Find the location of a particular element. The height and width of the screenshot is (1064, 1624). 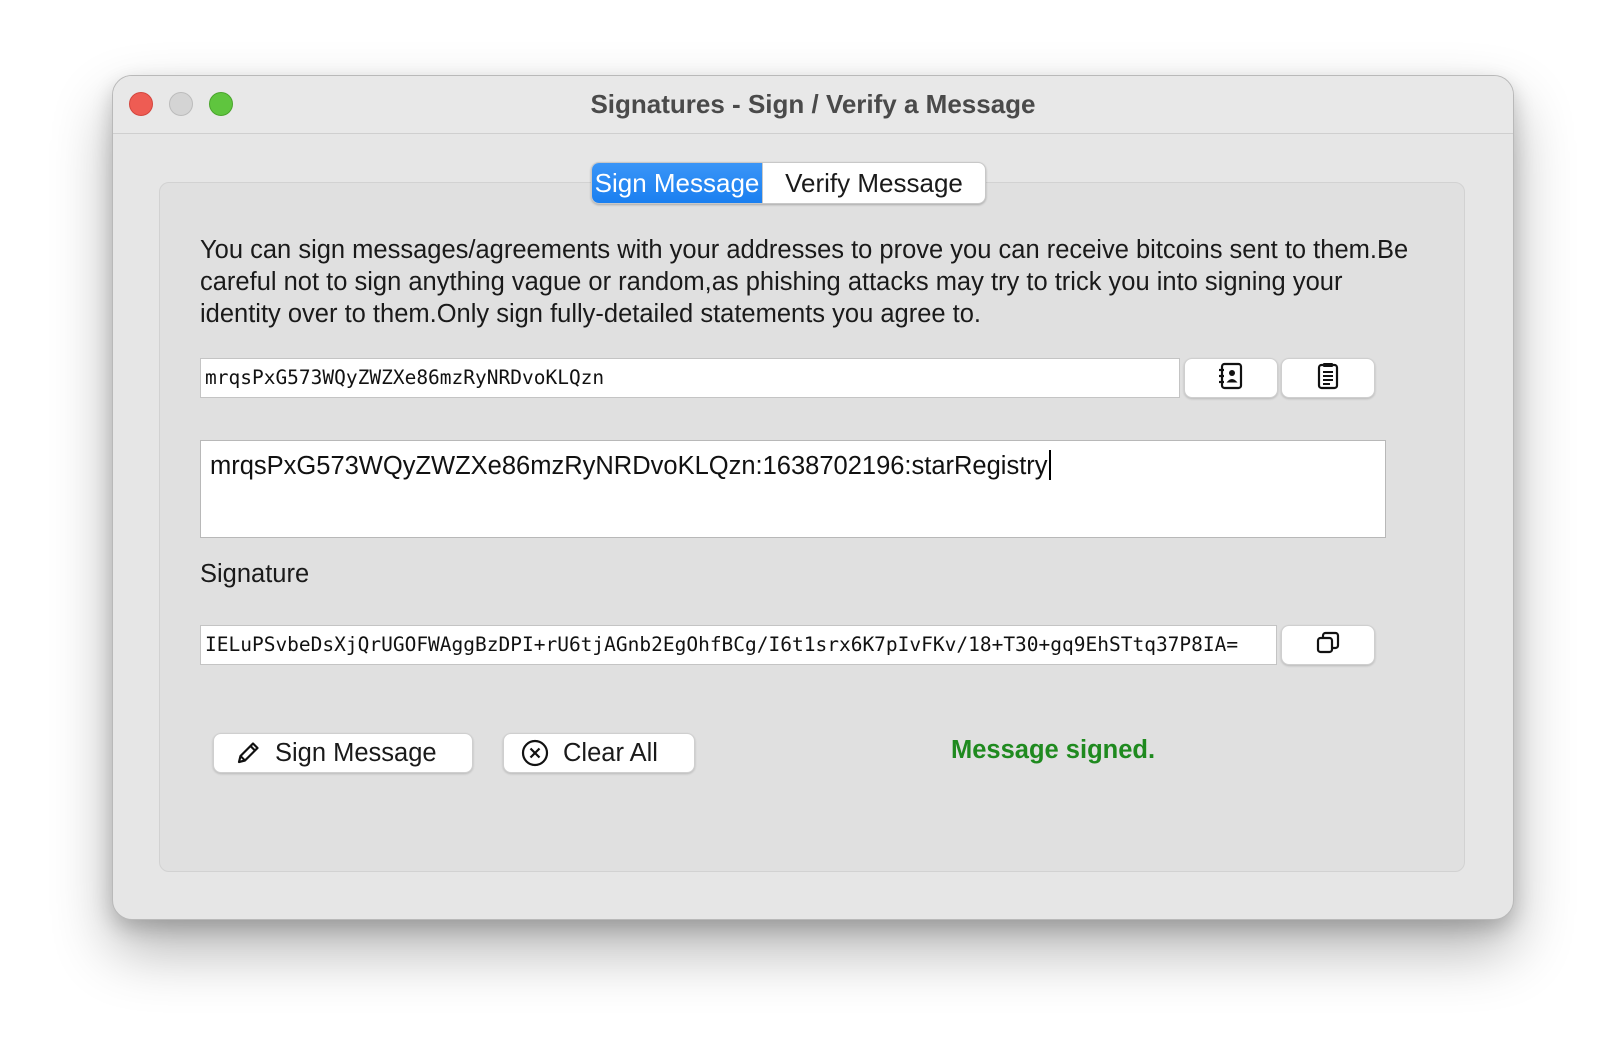

title-bar: Signatures - Sign / Verify a Message is located at coordinates (813, 105).